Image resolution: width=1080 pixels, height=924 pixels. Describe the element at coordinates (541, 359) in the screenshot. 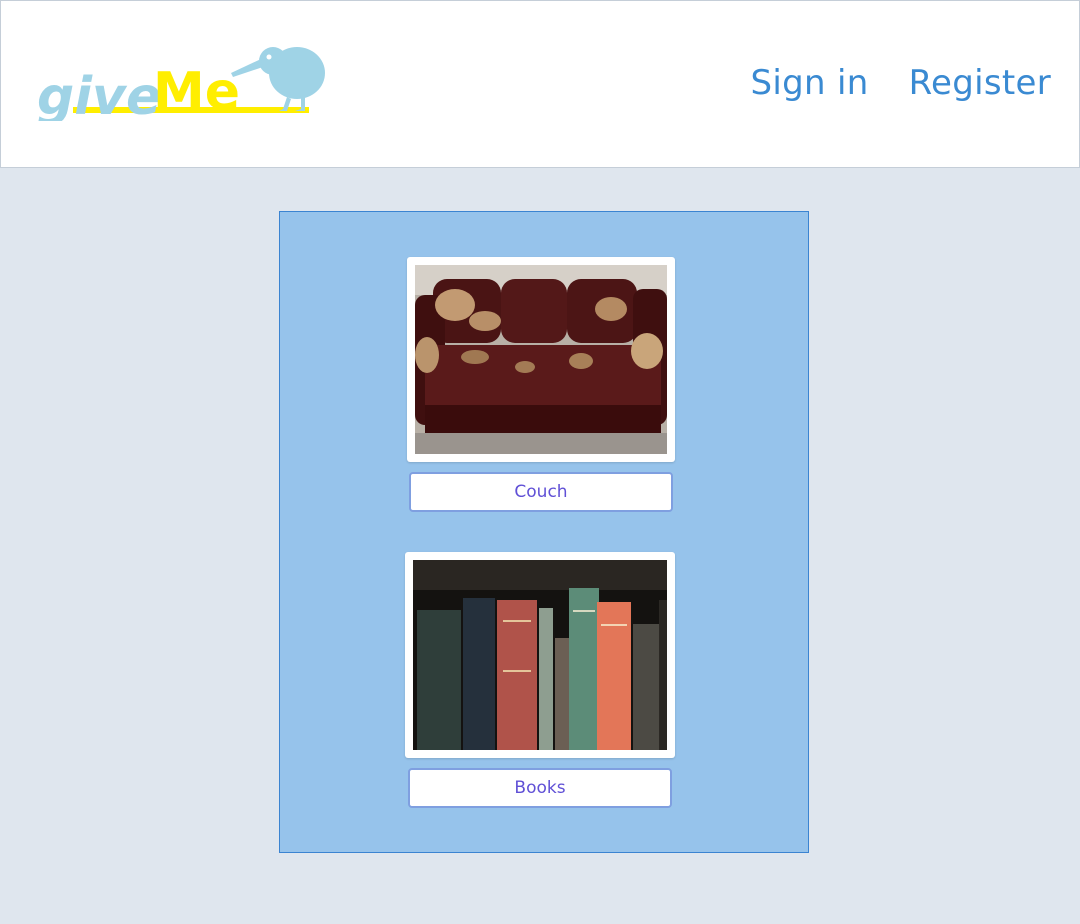

I see `couch-photo` at that location.